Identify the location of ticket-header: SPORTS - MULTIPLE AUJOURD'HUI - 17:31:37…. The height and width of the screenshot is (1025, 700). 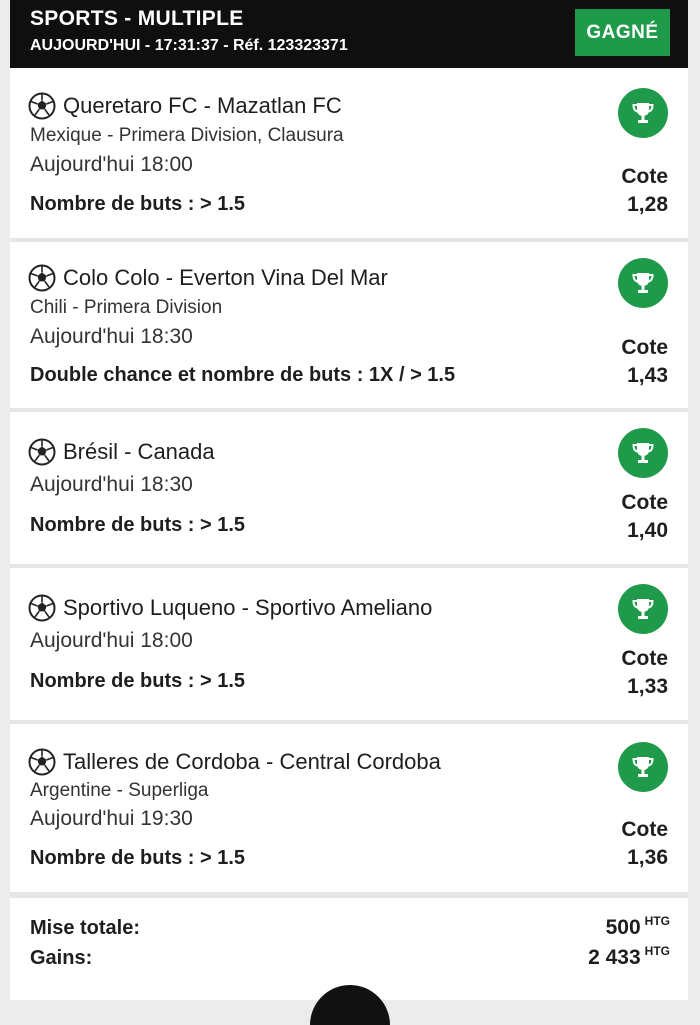
(349, 34).